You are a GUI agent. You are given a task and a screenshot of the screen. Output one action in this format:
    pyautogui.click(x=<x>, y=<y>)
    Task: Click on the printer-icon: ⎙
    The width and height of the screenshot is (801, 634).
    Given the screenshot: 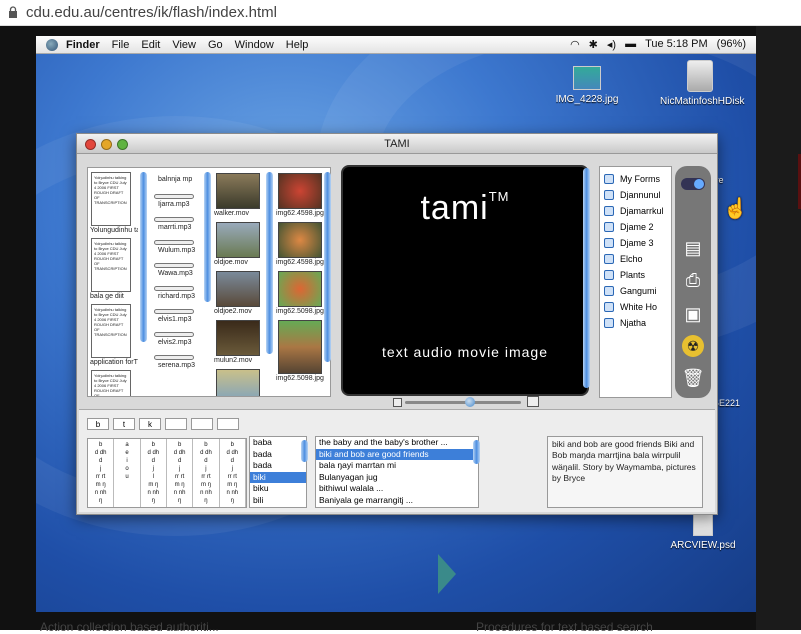 What is the action you would take?
    pyautogui.click(x=693, y=280)
    